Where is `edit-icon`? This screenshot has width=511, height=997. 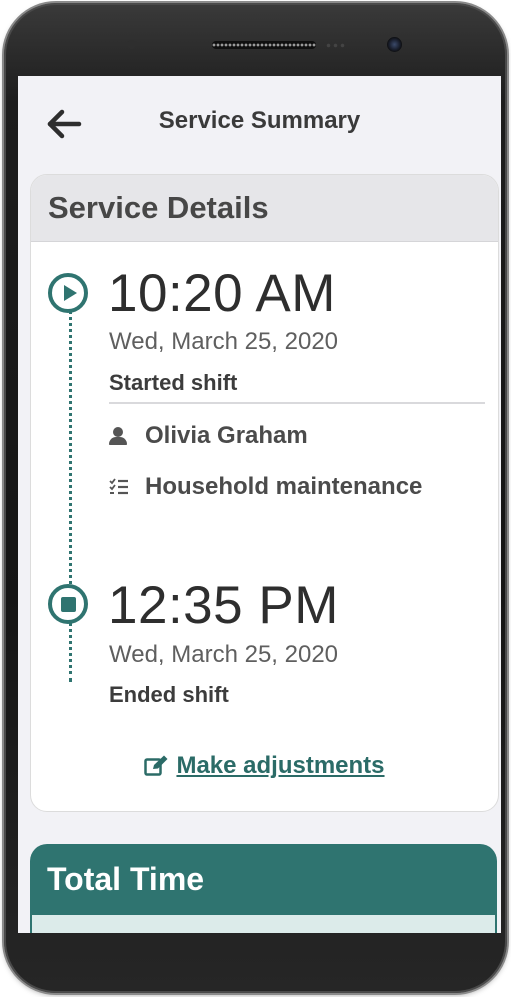
edit-icon is located at coordinates (156, 765).